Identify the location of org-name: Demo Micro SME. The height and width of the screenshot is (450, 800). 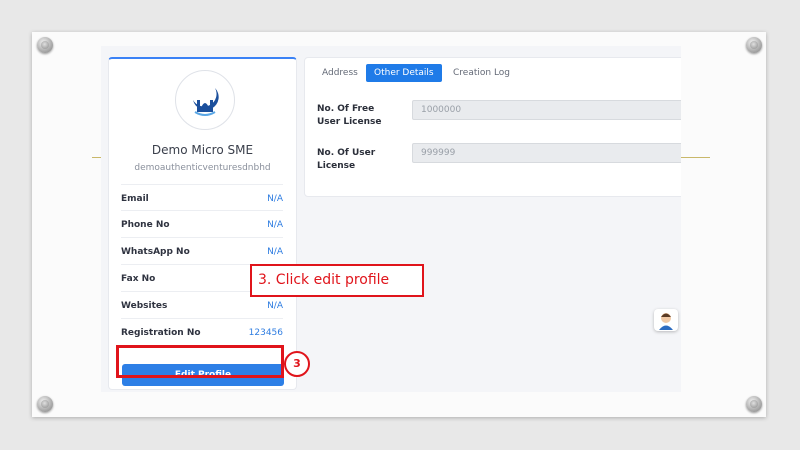
(202, 150).